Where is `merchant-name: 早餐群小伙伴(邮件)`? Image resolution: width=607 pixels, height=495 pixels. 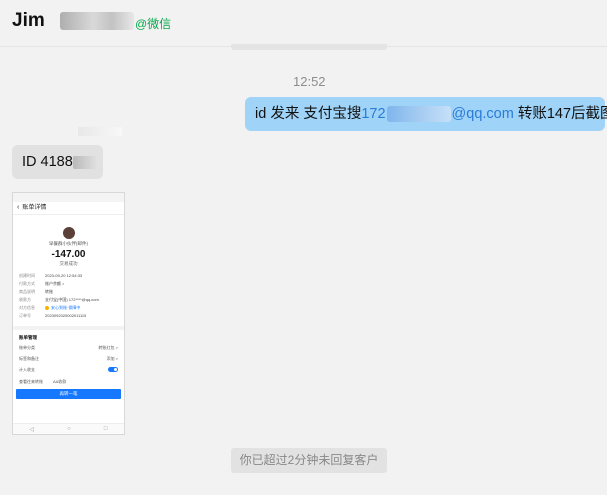
merchant-name: 早餐群小伙伴(邮件) is located at coordinates (68, 243).